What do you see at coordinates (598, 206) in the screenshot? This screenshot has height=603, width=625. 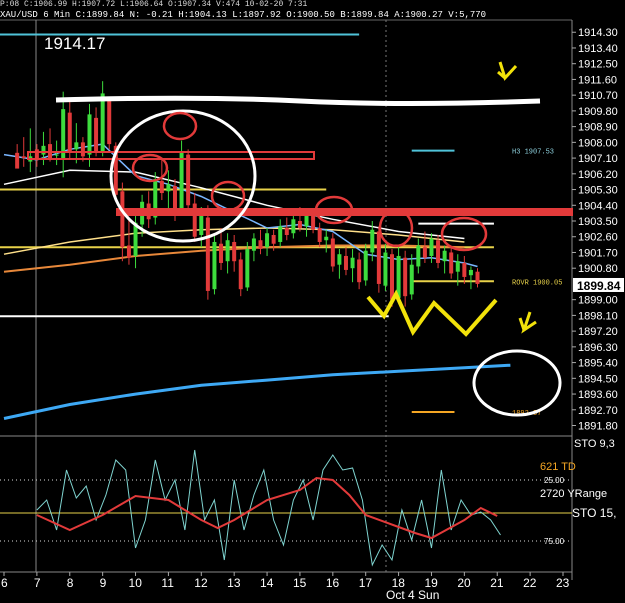 I see `price-tick-label: 1904.40` at bounding box center [598, 206].